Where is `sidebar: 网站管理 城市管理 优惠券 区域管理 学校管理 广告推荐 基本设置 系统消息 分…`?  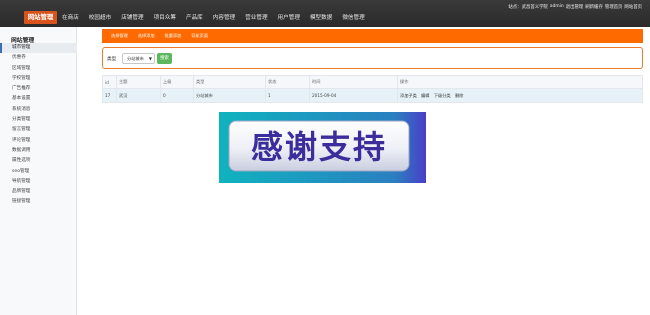 sidebar: 网站管理 城市管理 优惠券 区域管理 学校管理 广告推荐 基本设置 系统消息 分… is located at coordinates (38, 171).